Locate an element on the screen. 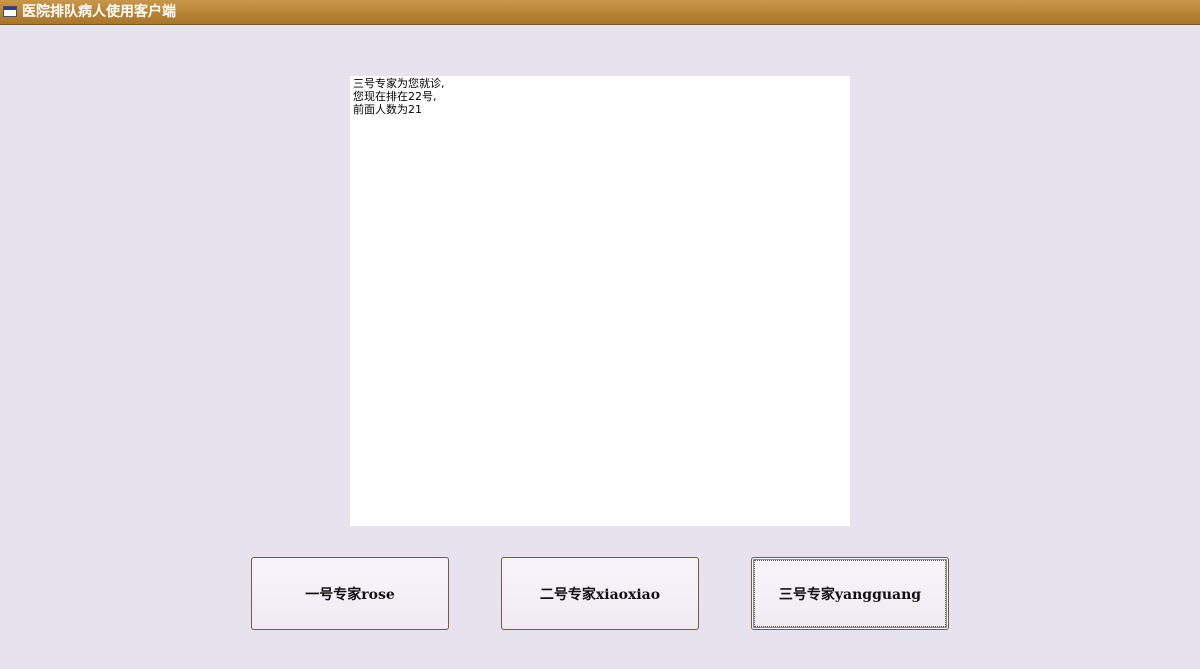  expert-2-button: 二号专家xiaoxiao is located at coordinates (600, 593).